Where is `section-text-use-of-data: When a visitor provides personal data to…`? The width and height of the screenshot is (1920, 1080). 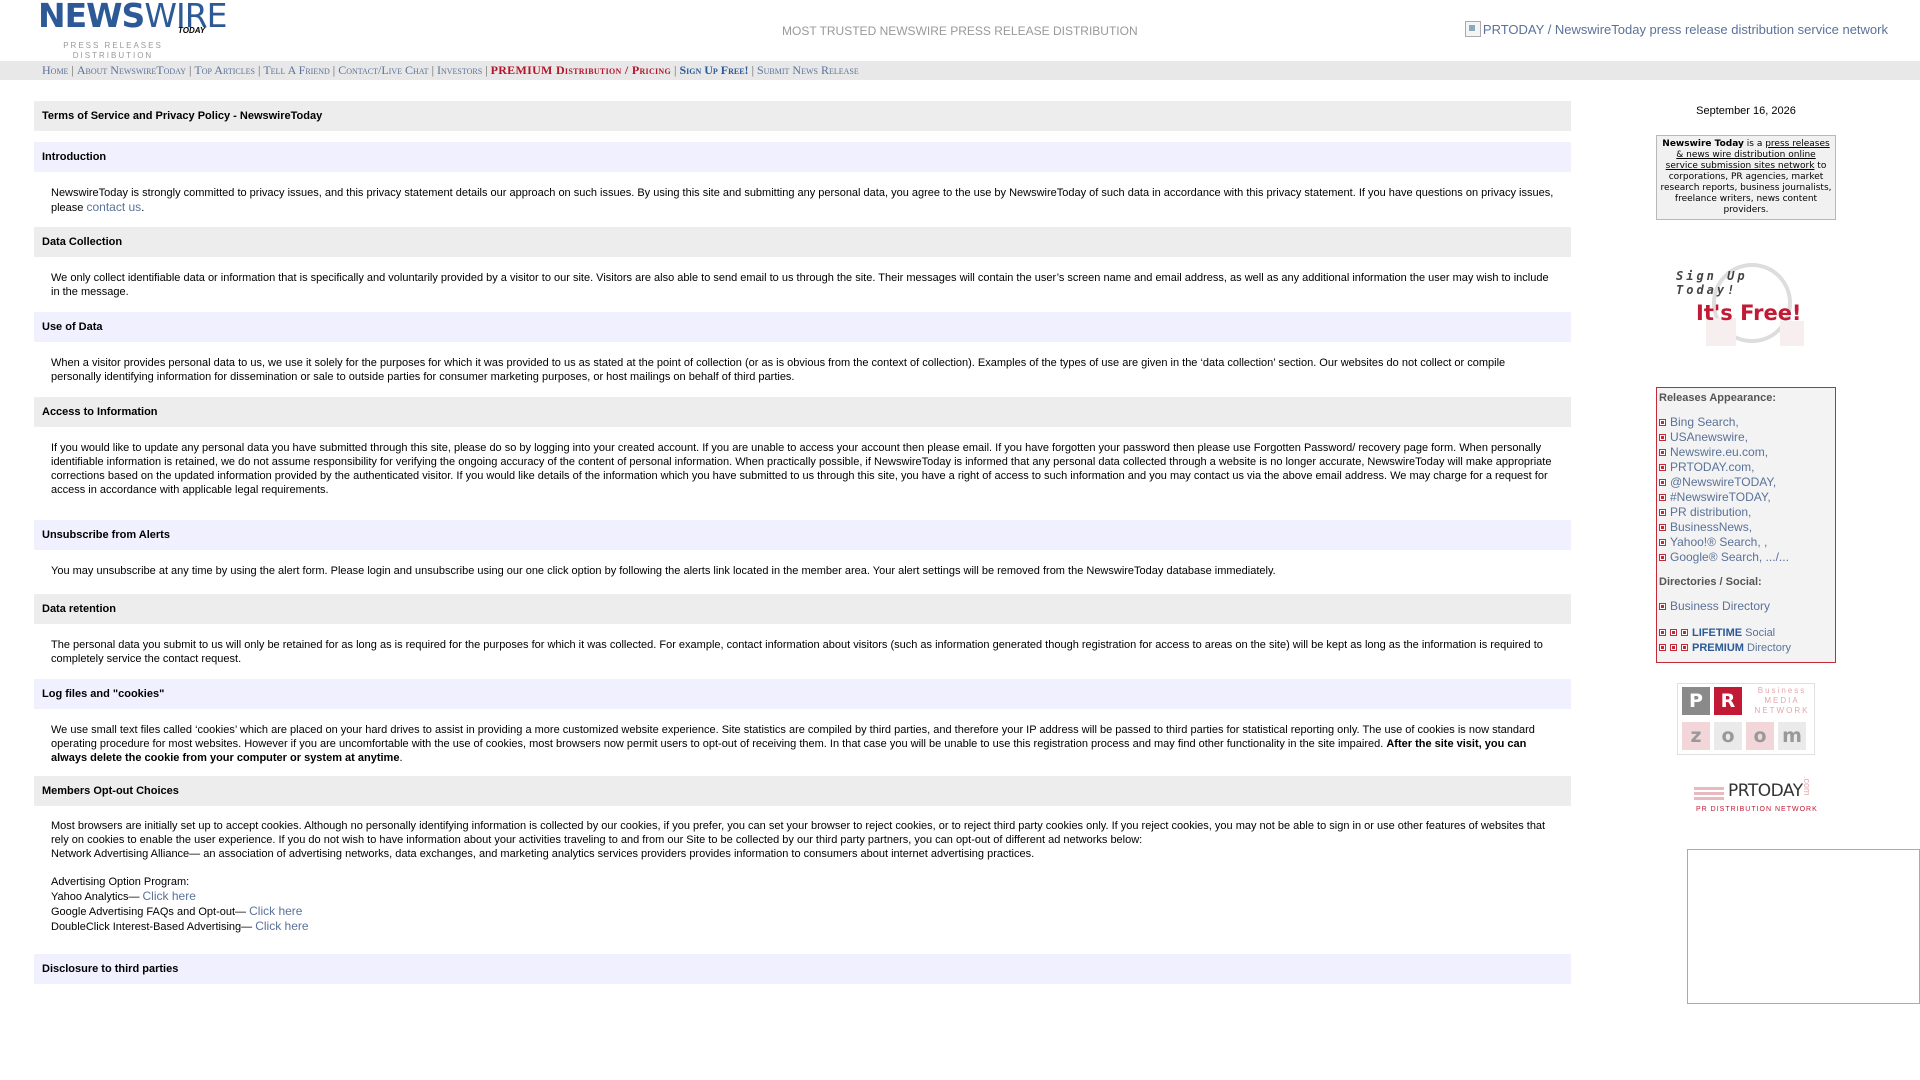 section-text-use-of-data: When a visitor provides personal data to… is located at coordinates (778, 370).